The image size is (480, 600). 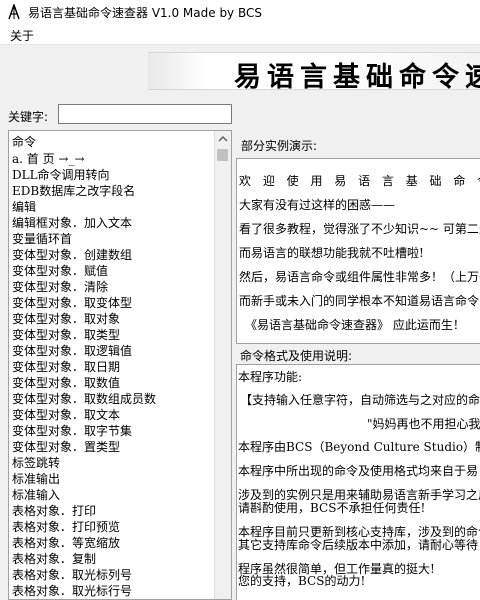 What do you see at coordinates (113, 159) in the screenshot?
I see `command-list-item: a. 首 页 →_→` at bounding box center [113, 159].